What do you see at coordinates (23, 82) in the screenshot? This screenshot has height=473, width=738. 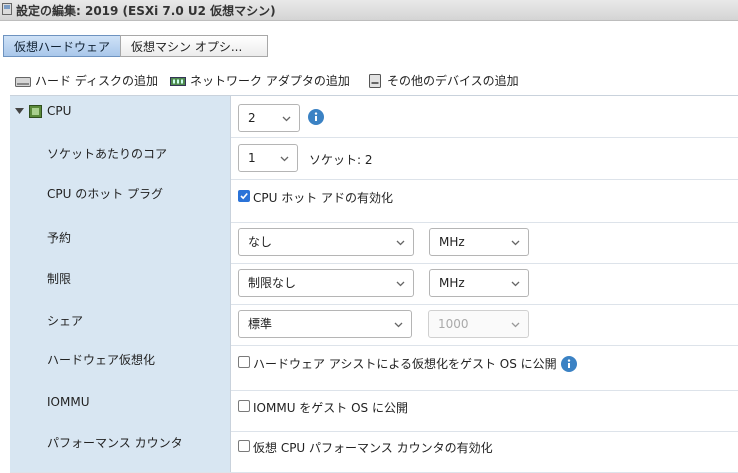 I see `hard-disk-icon` at bounding box center [23, 82].